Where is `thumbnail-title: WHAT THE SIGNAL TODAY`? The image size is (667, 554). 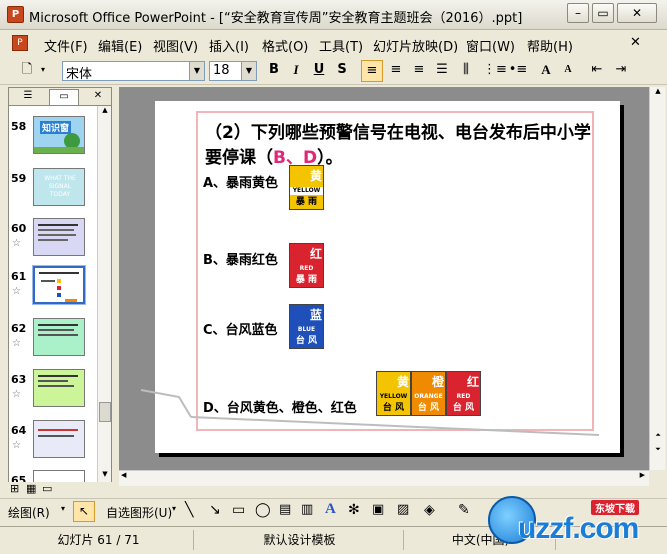
thumbnail-title: WHAT THE SIGNAL TODAY is located at coordinates (60, 186).